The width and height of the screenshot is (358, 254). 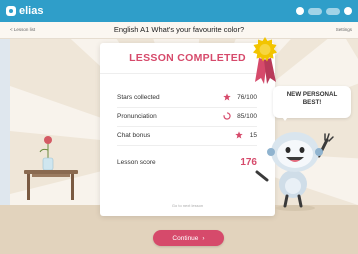 I want to click on card-title: LESSON COMPLETED, so click(x=187, y=58).